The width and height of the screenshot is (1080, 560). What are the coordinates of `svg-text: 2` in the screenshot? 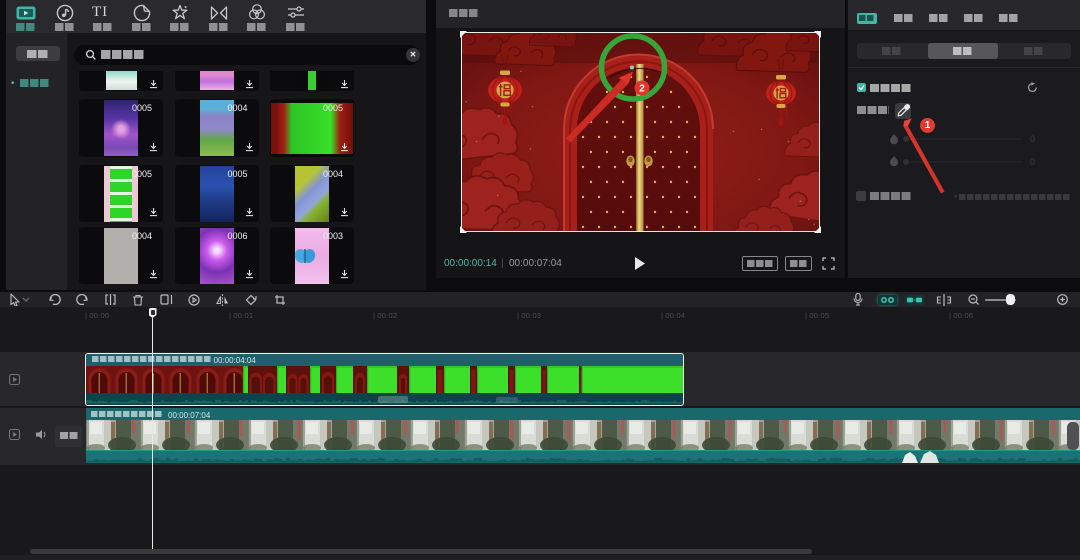 It's located at (642, 89).